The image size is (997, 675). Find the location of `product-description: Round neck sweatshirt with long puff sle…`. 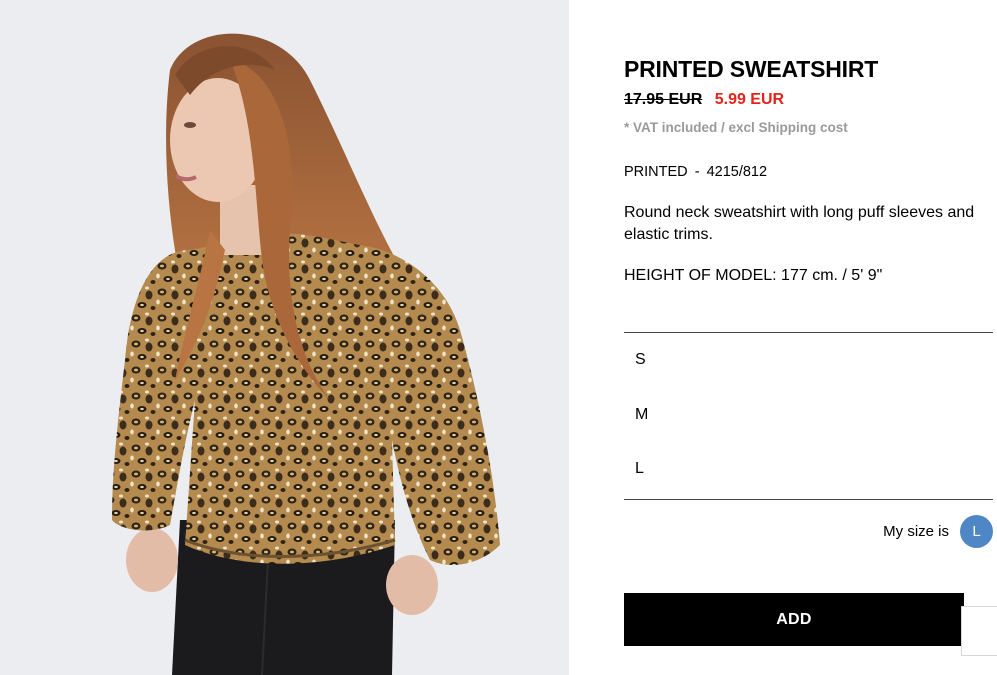

product-description: Round neck sweatshirt with long puff sle… is located at coordinates (799, 223).